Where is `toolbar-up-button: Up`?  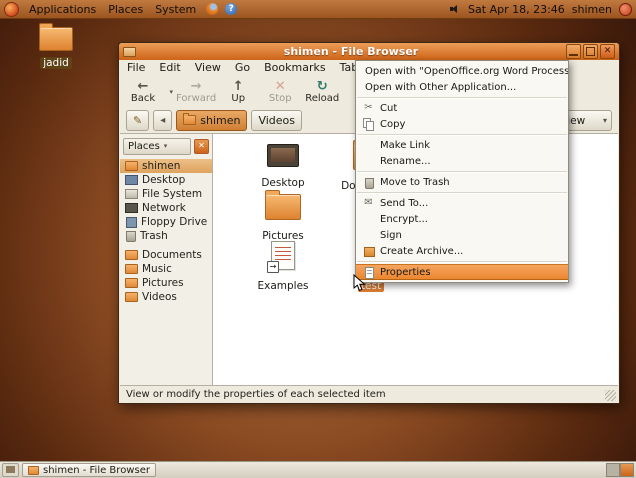 toolbar-up-button: Up is located at coordinates (238, 91).